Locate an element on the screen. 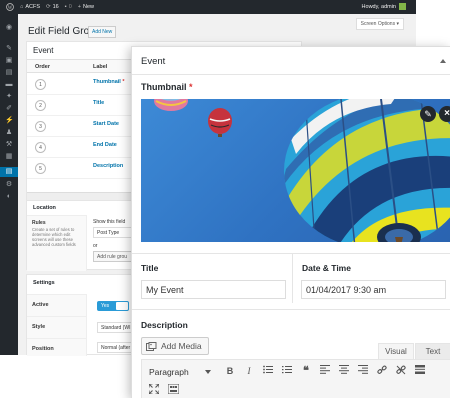  wp-logo-icon: W is located at coordinates (10, 7).